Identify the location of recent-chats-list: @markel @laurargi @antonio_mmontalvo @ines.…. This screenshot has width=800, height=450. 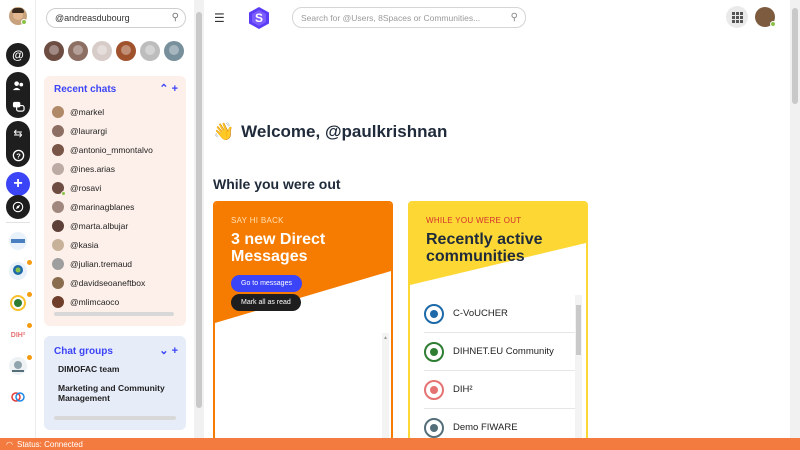
(117, 206).